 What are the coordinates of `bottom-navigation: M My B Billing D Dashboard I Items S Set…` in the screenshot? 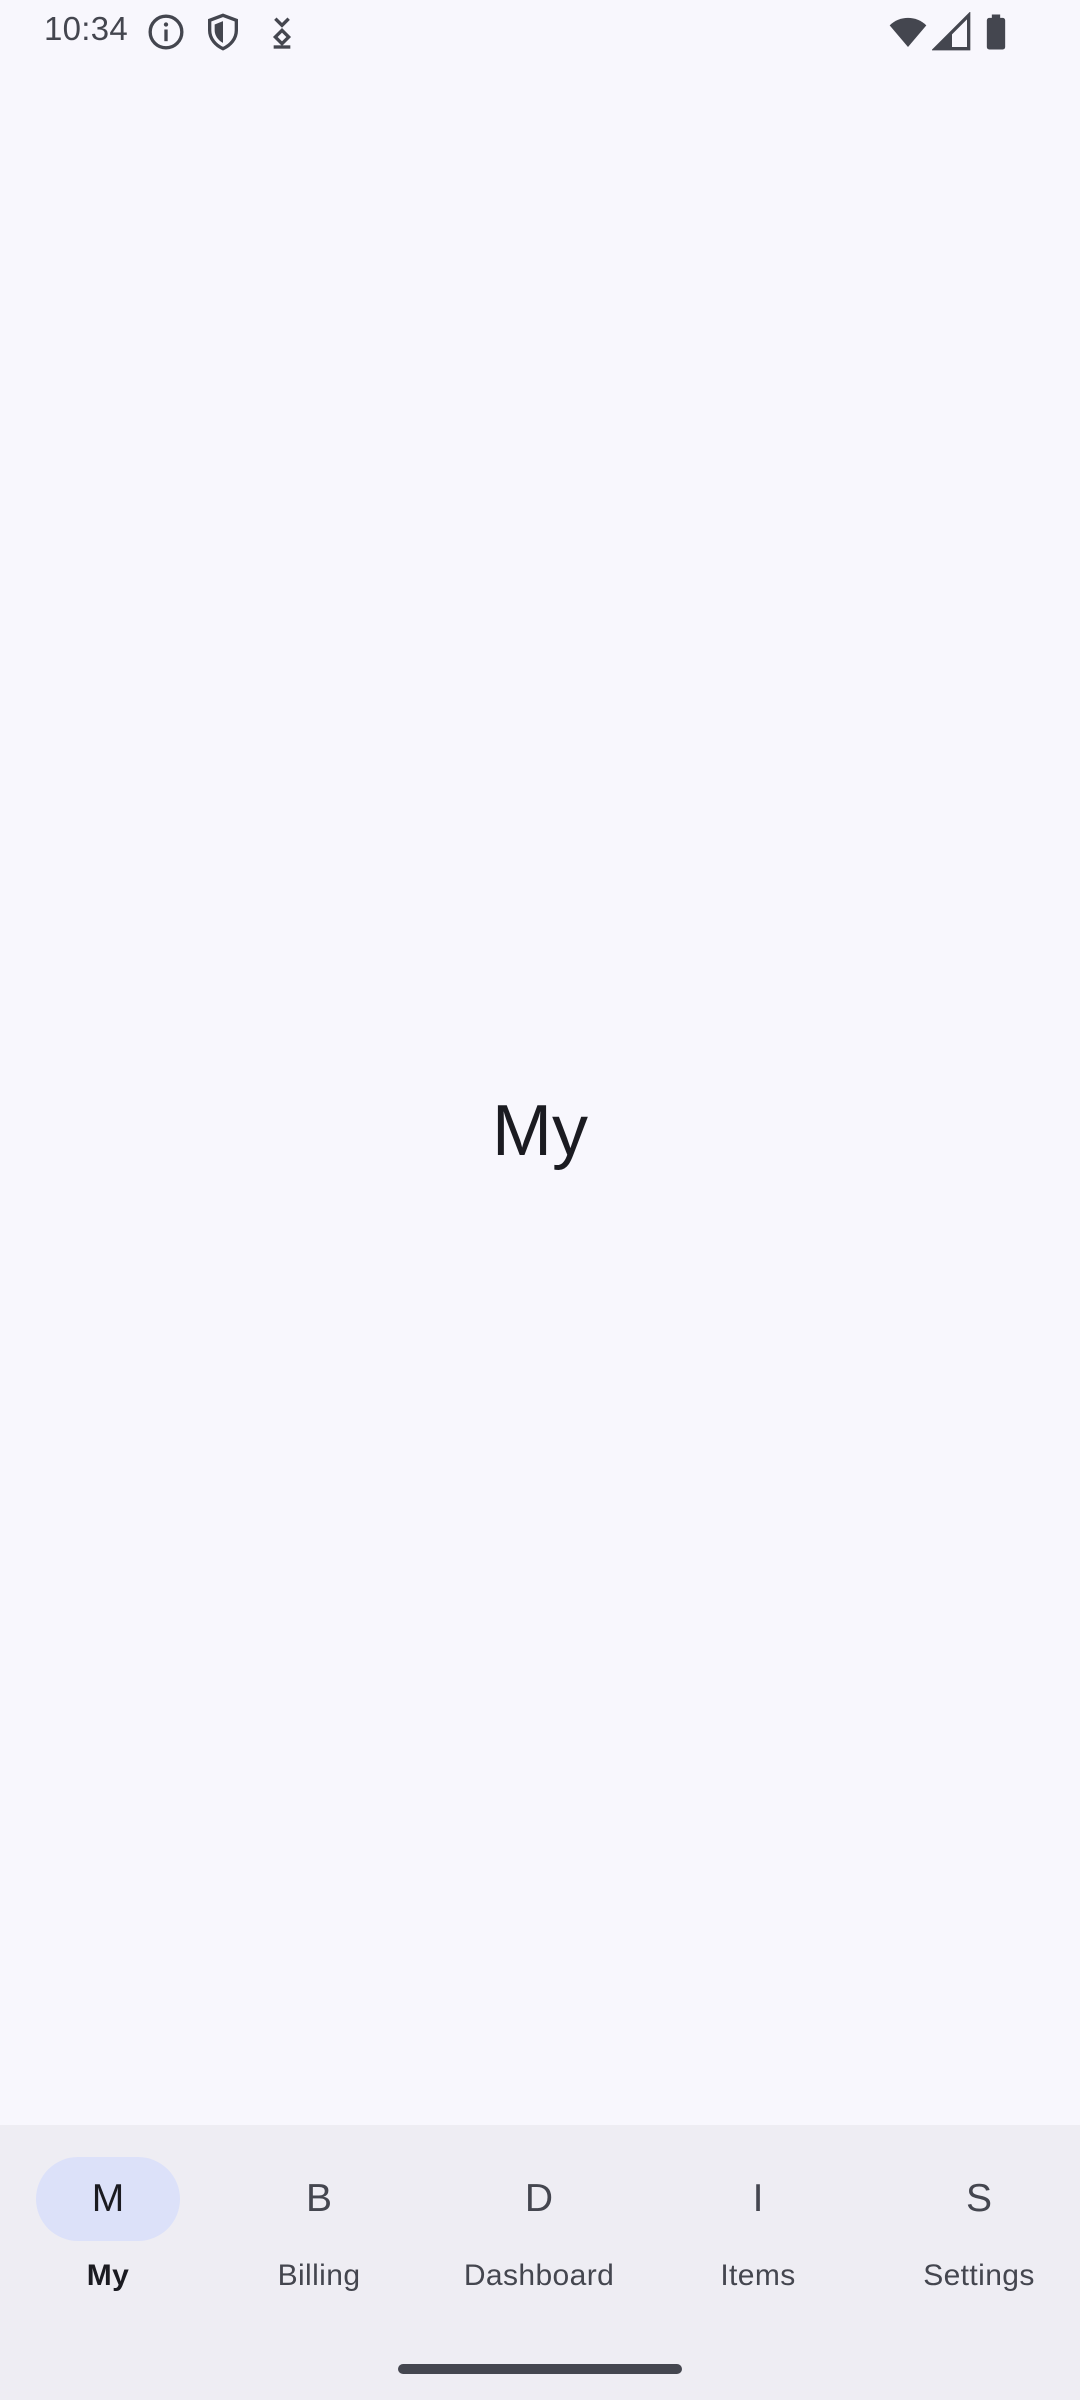 It's located at (540, 2262).